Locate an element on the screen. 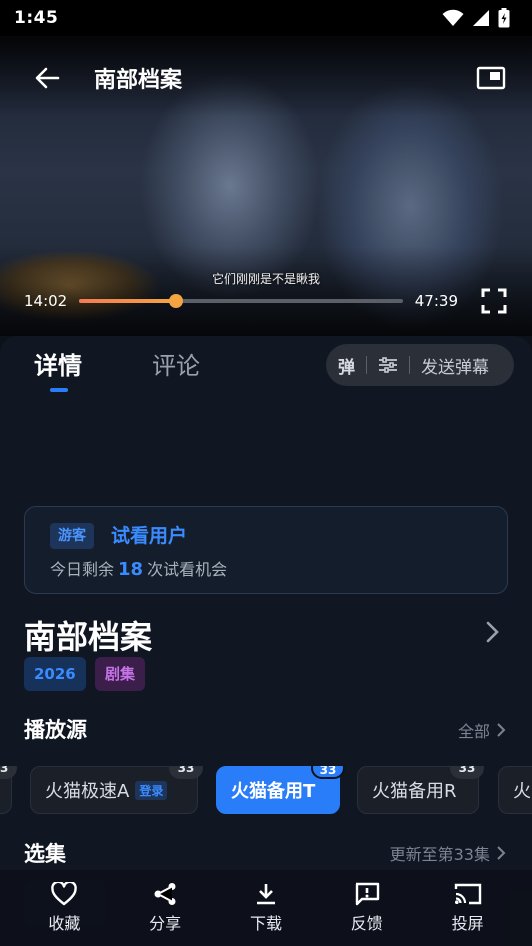 The width and height of the screenshot is (532, 946). download-button: 下载 is located at coordinates (266, 908).